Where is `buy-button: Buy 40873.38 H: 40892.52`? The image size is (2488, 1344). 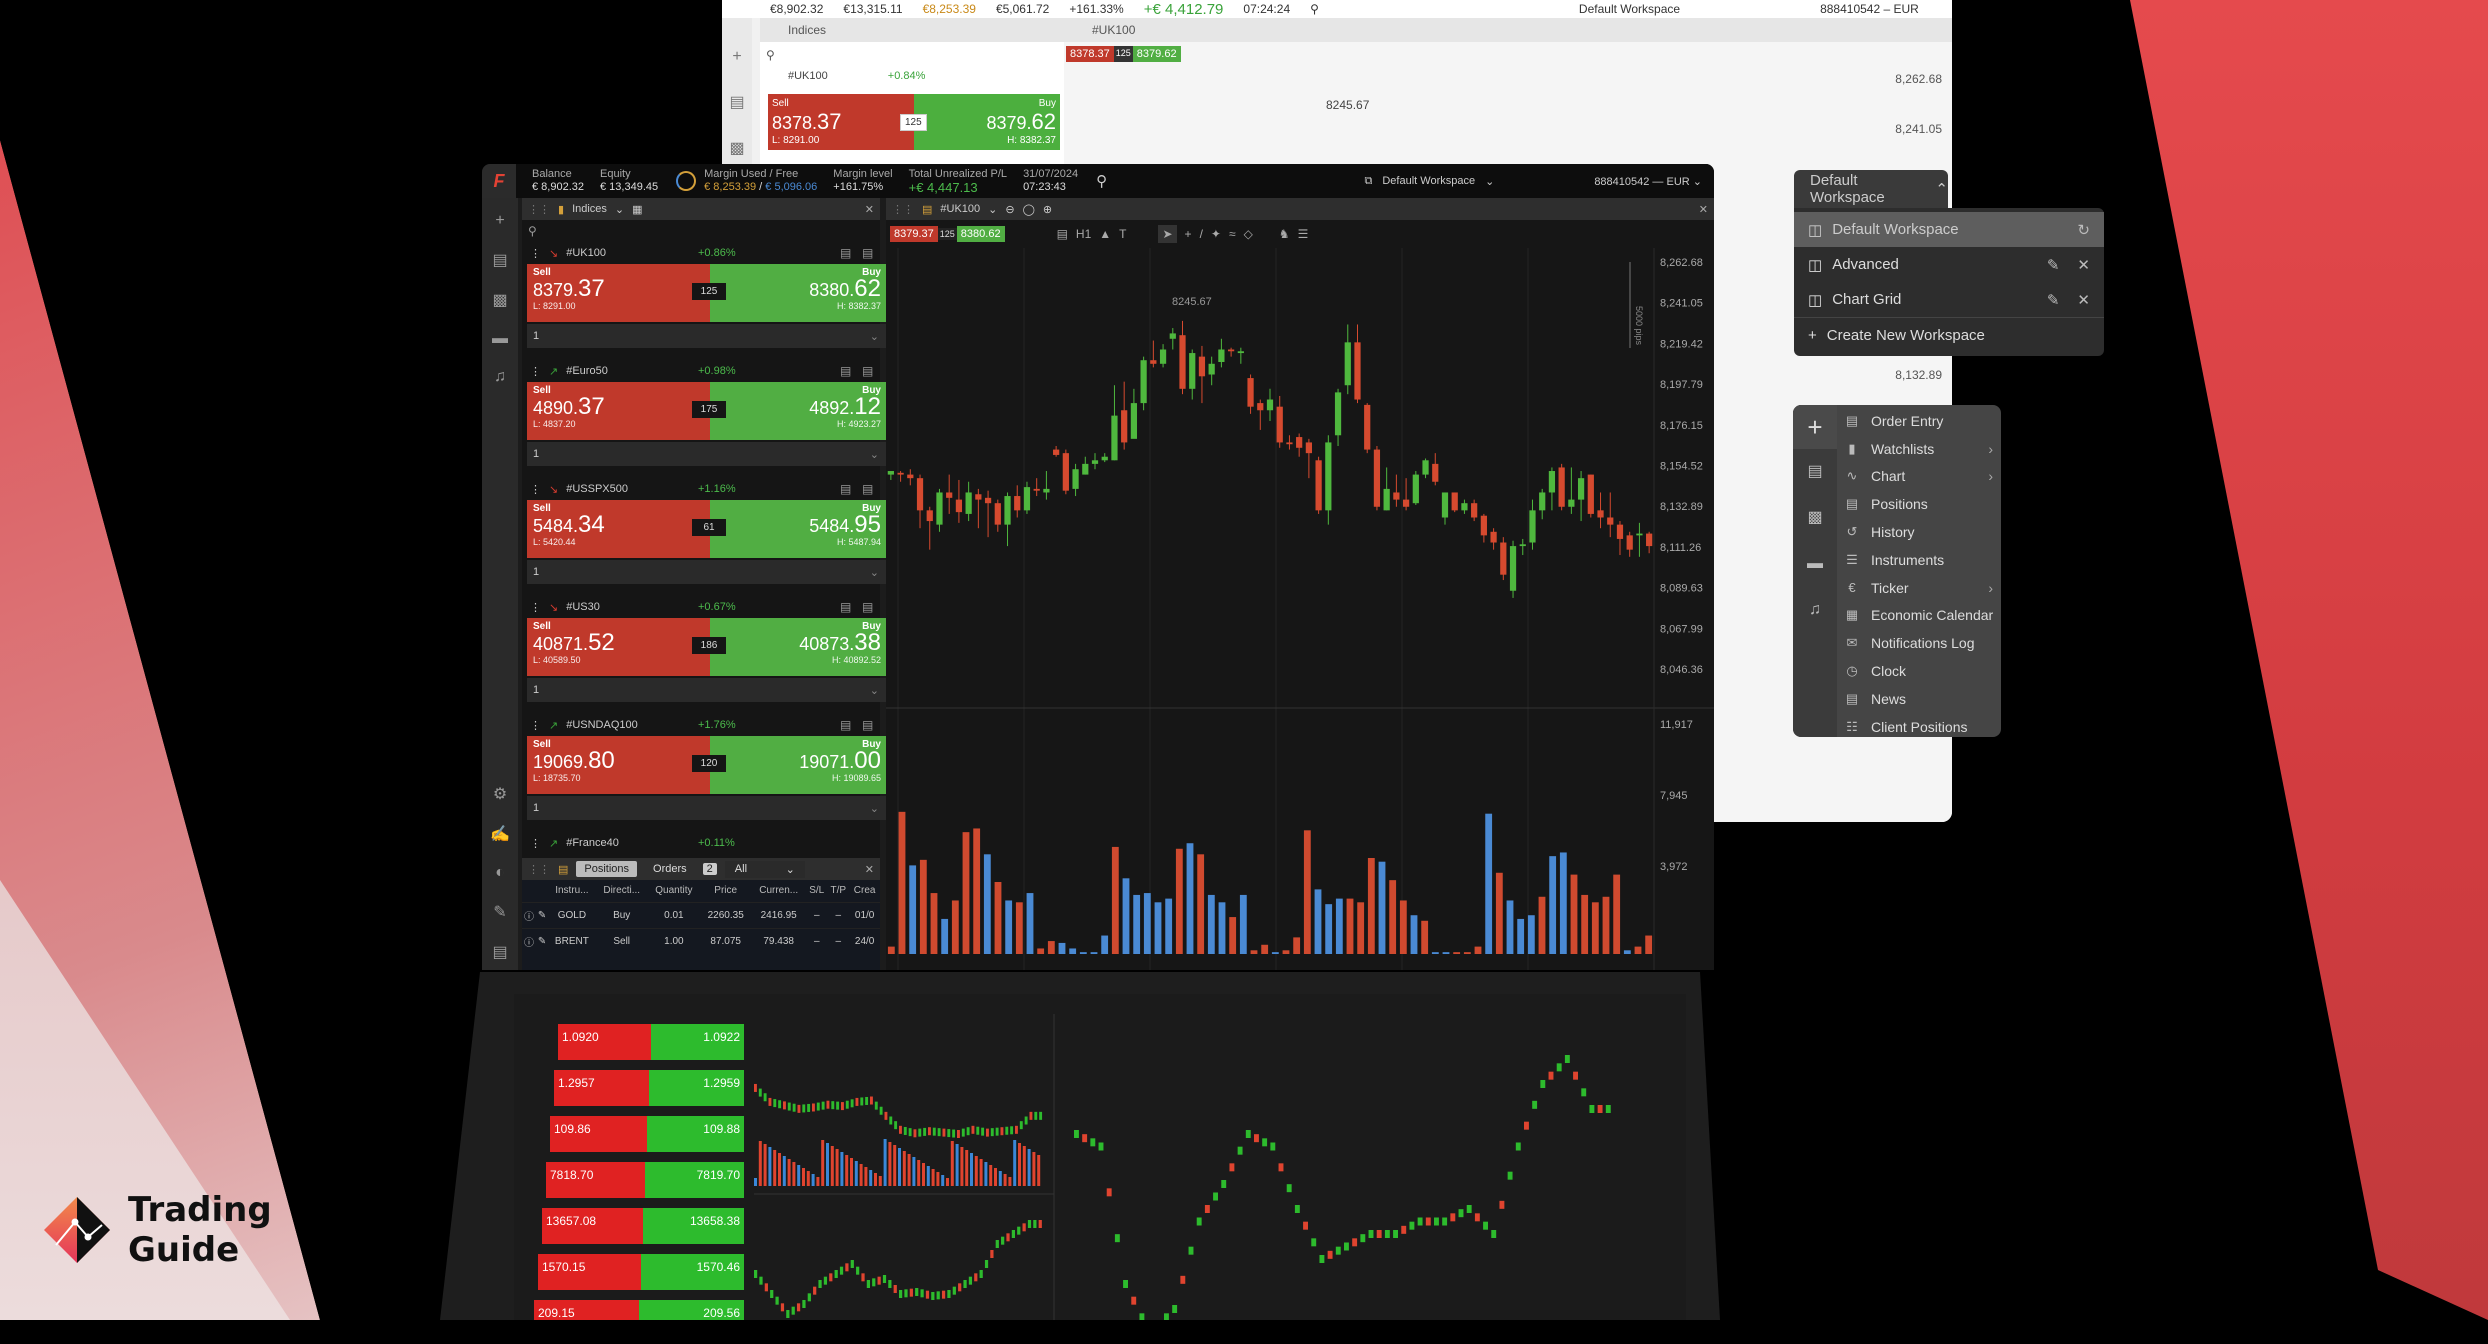
buy-button: Buy 40873.38 H: 40892.52 is located at coordinates (798, 647).